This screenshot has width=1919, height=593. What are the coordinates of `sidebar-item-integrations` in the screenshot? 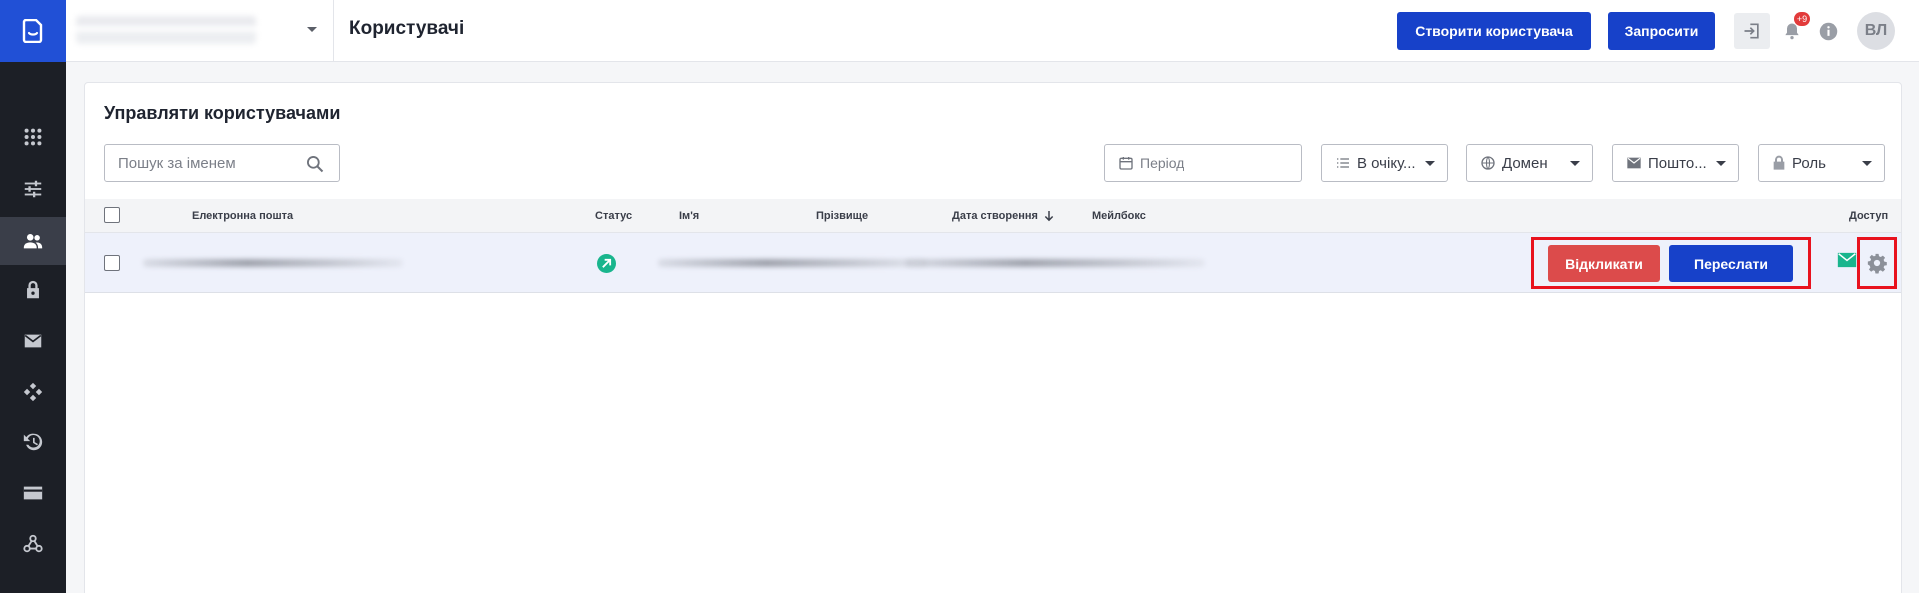 It's located at (33, 392).